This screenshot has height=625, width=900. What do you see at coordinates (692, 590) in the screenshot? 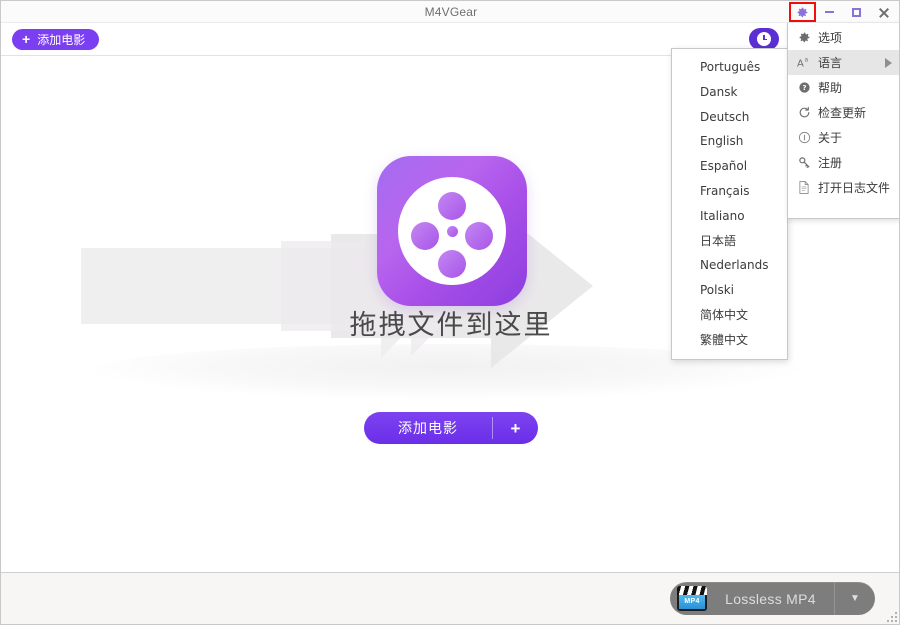
I see `clapperboard-stripes` at bounding box center [692, 590].